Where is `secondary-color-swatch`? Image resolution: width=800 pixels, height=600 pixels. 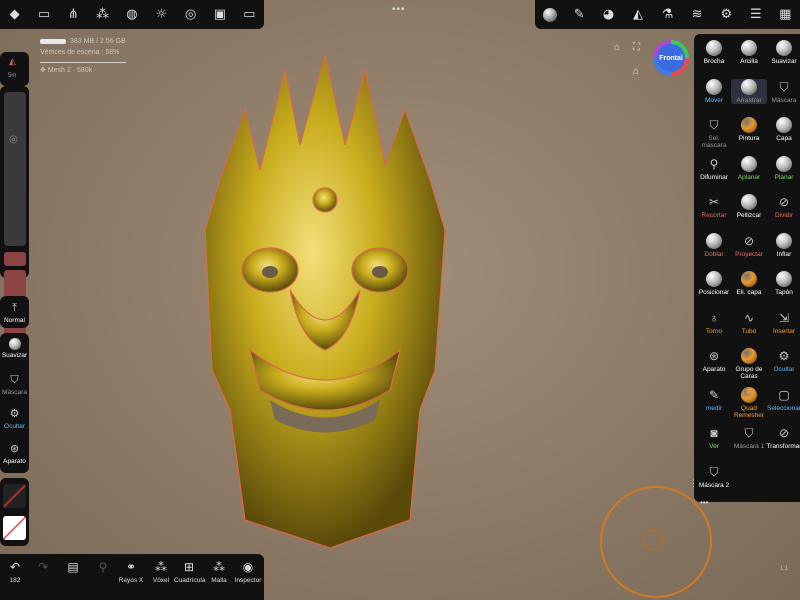
secondary-color-swatch is located at coordinates (14, 496).